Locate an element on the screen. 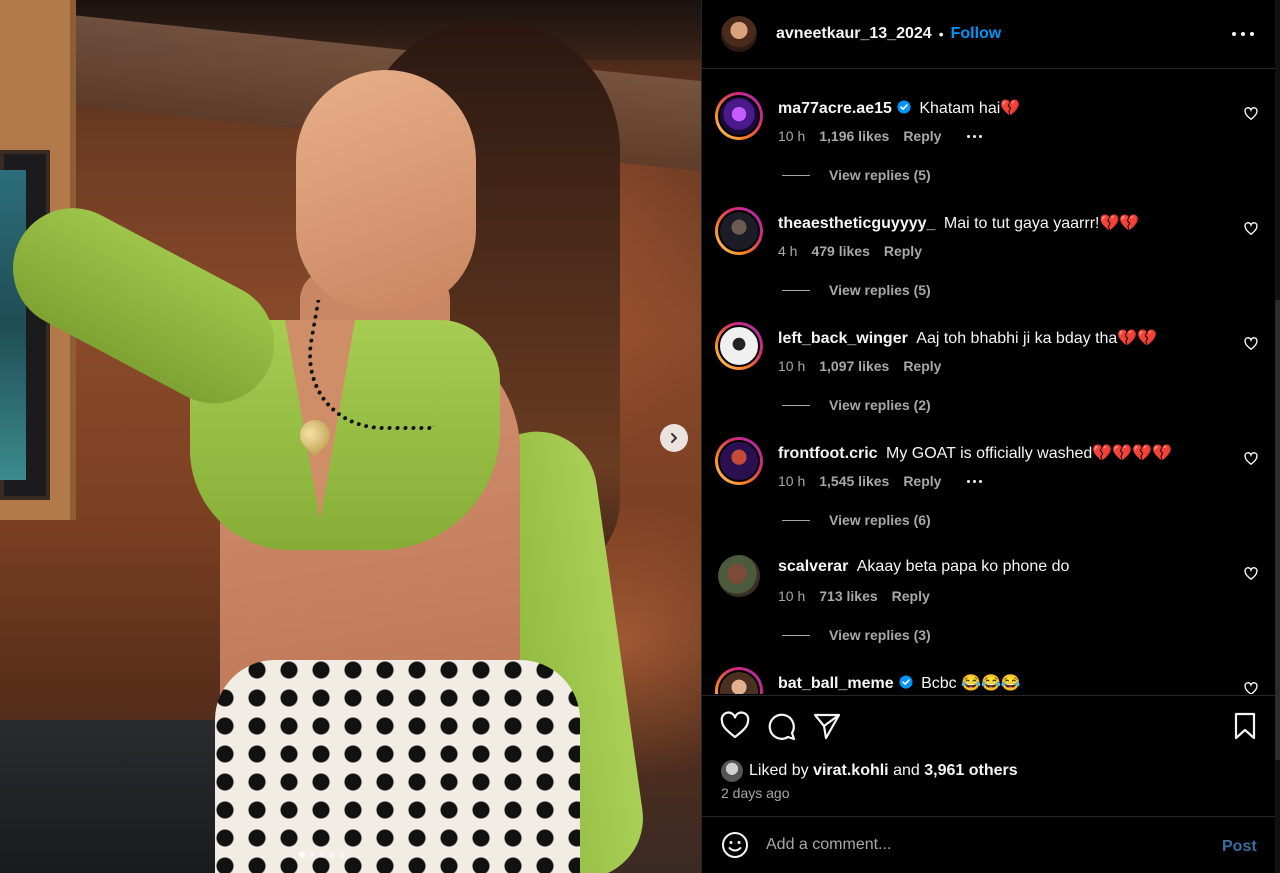  commenter-username: bat_ball_meme is located at coordinates (836, 683).